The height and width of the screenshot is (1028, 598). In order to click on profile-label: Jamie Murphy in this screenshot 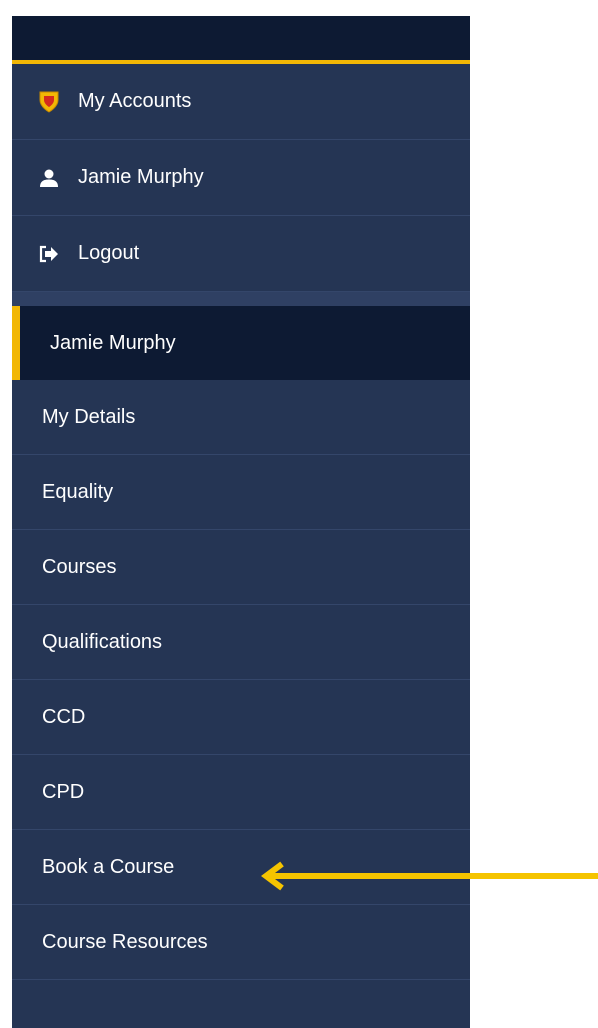, I will do `click(141, 177)`.